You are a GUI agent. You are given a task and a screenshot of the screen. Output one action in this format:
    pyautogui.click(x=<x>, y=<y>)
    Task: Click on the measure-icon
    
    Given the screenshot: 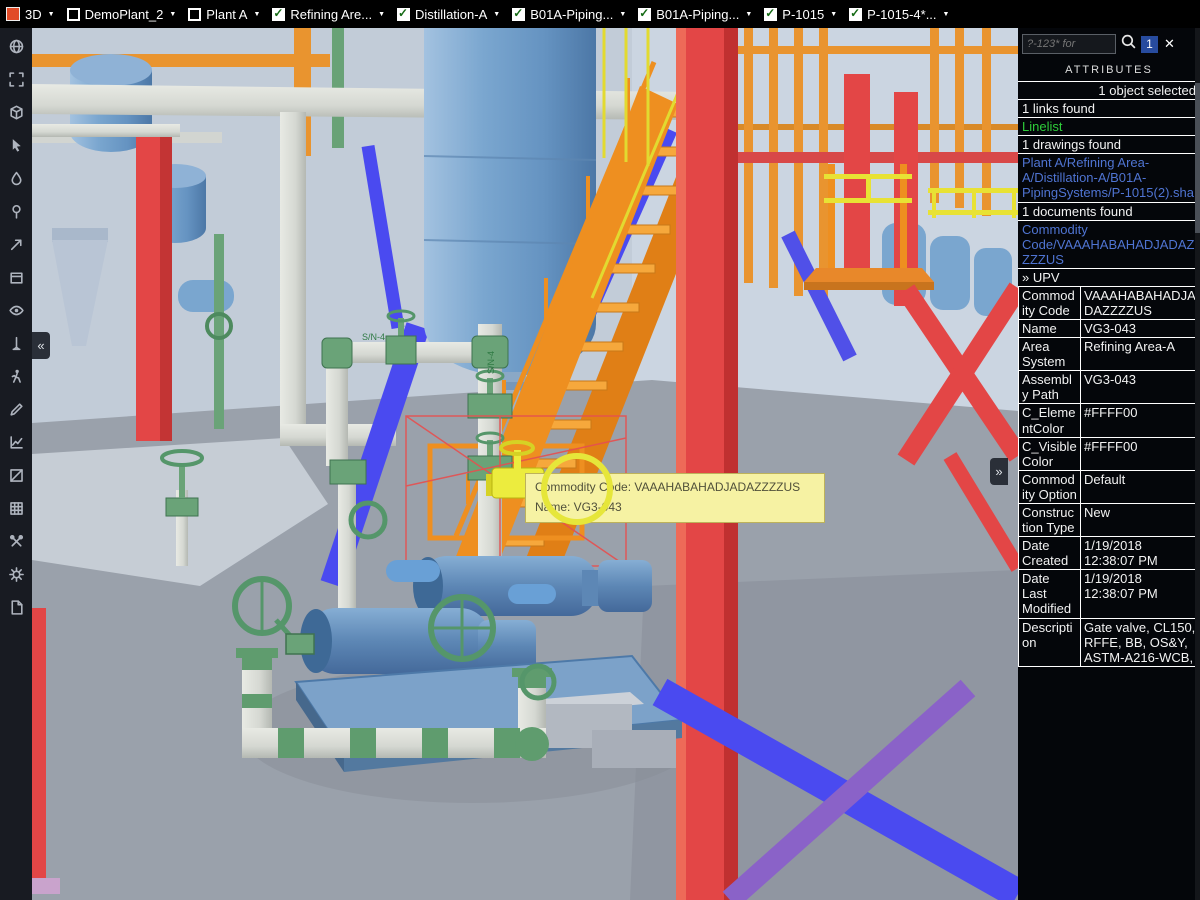 What is the action you would take?
    pyautogui.click(x=16, y=343)
    